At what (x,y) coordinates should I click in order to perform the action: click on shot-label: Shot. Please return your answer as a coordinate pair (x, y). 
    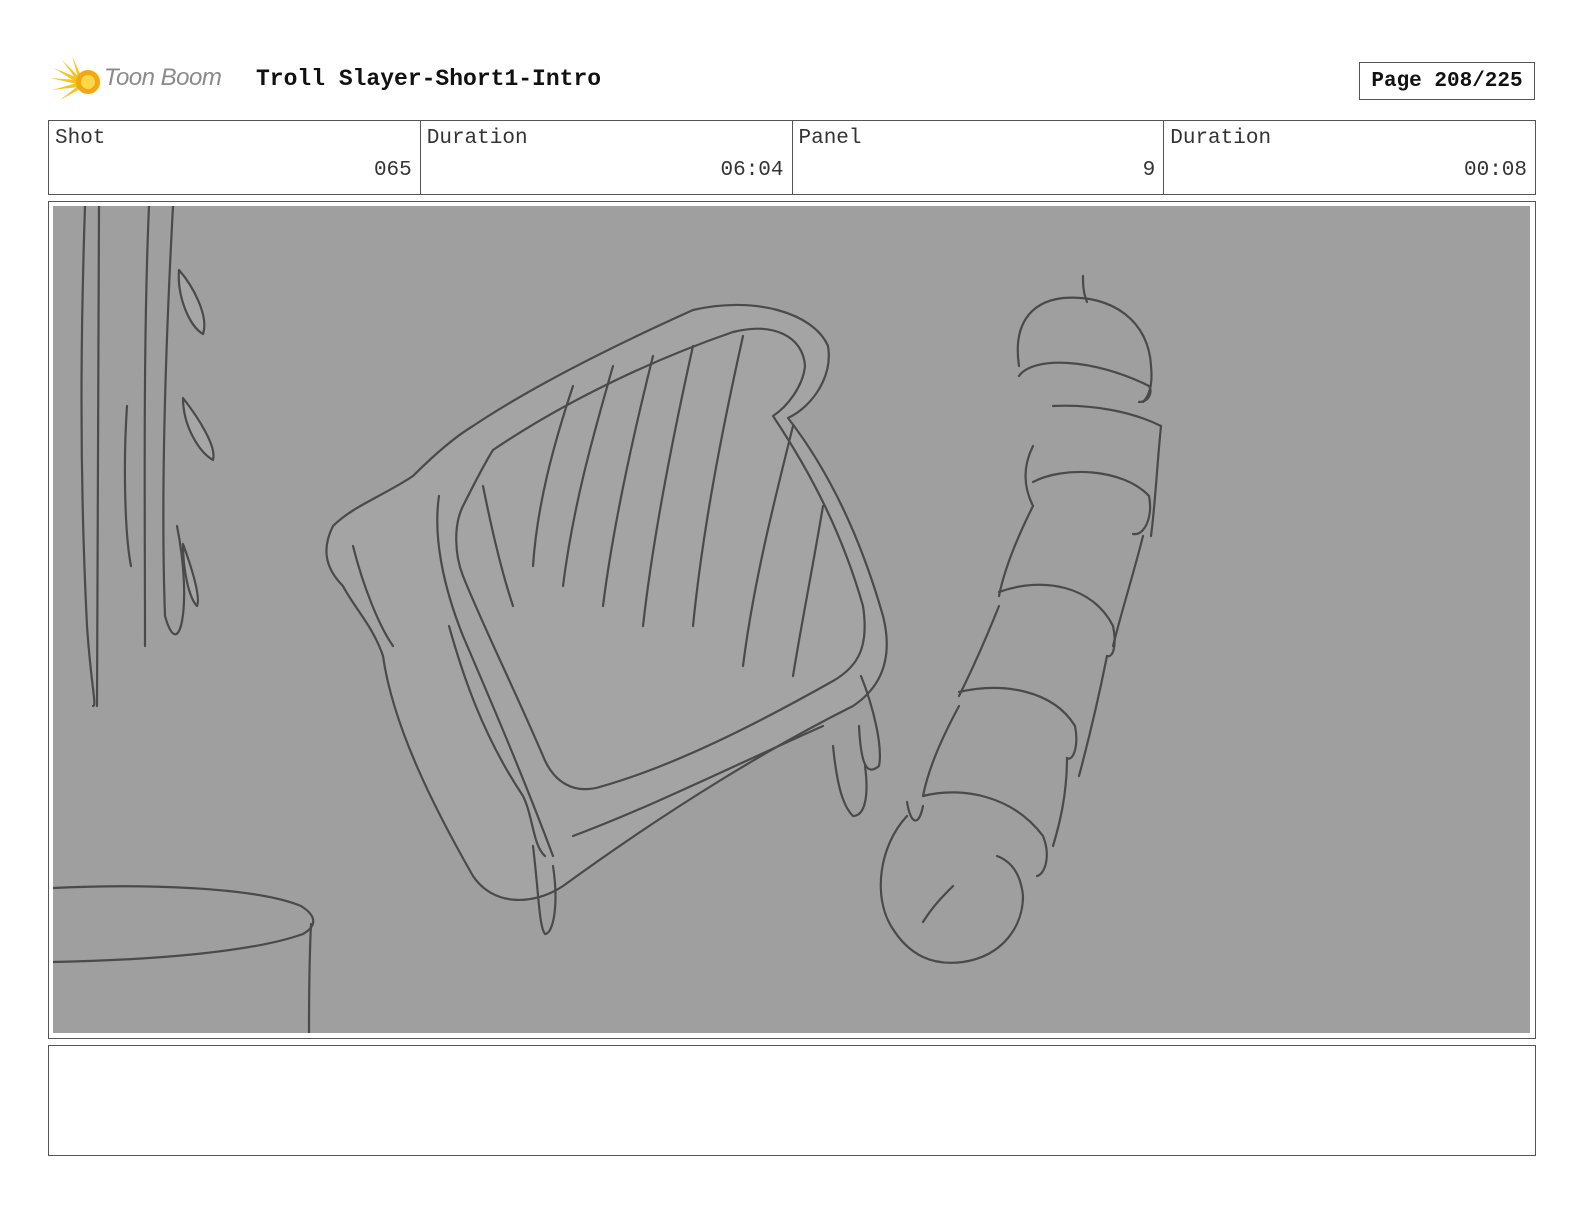
    Looking at the image, I should click on (80, 138).